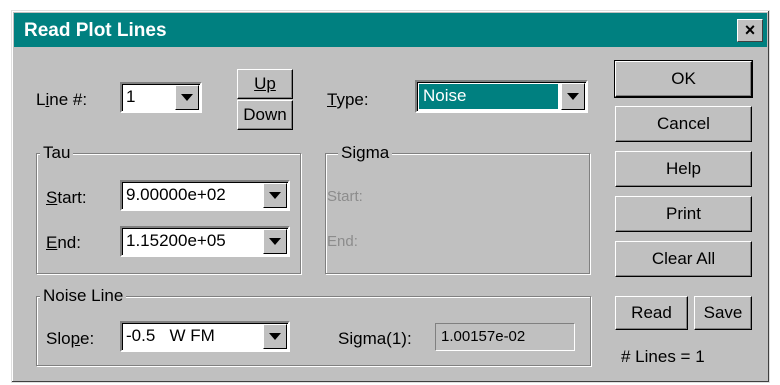 Image resolution: width=780 pixels, height=385 pixels. Describe the element at coordinates (342, 241) in the screenshot. I see `sigma-end-label: End:` at that location.